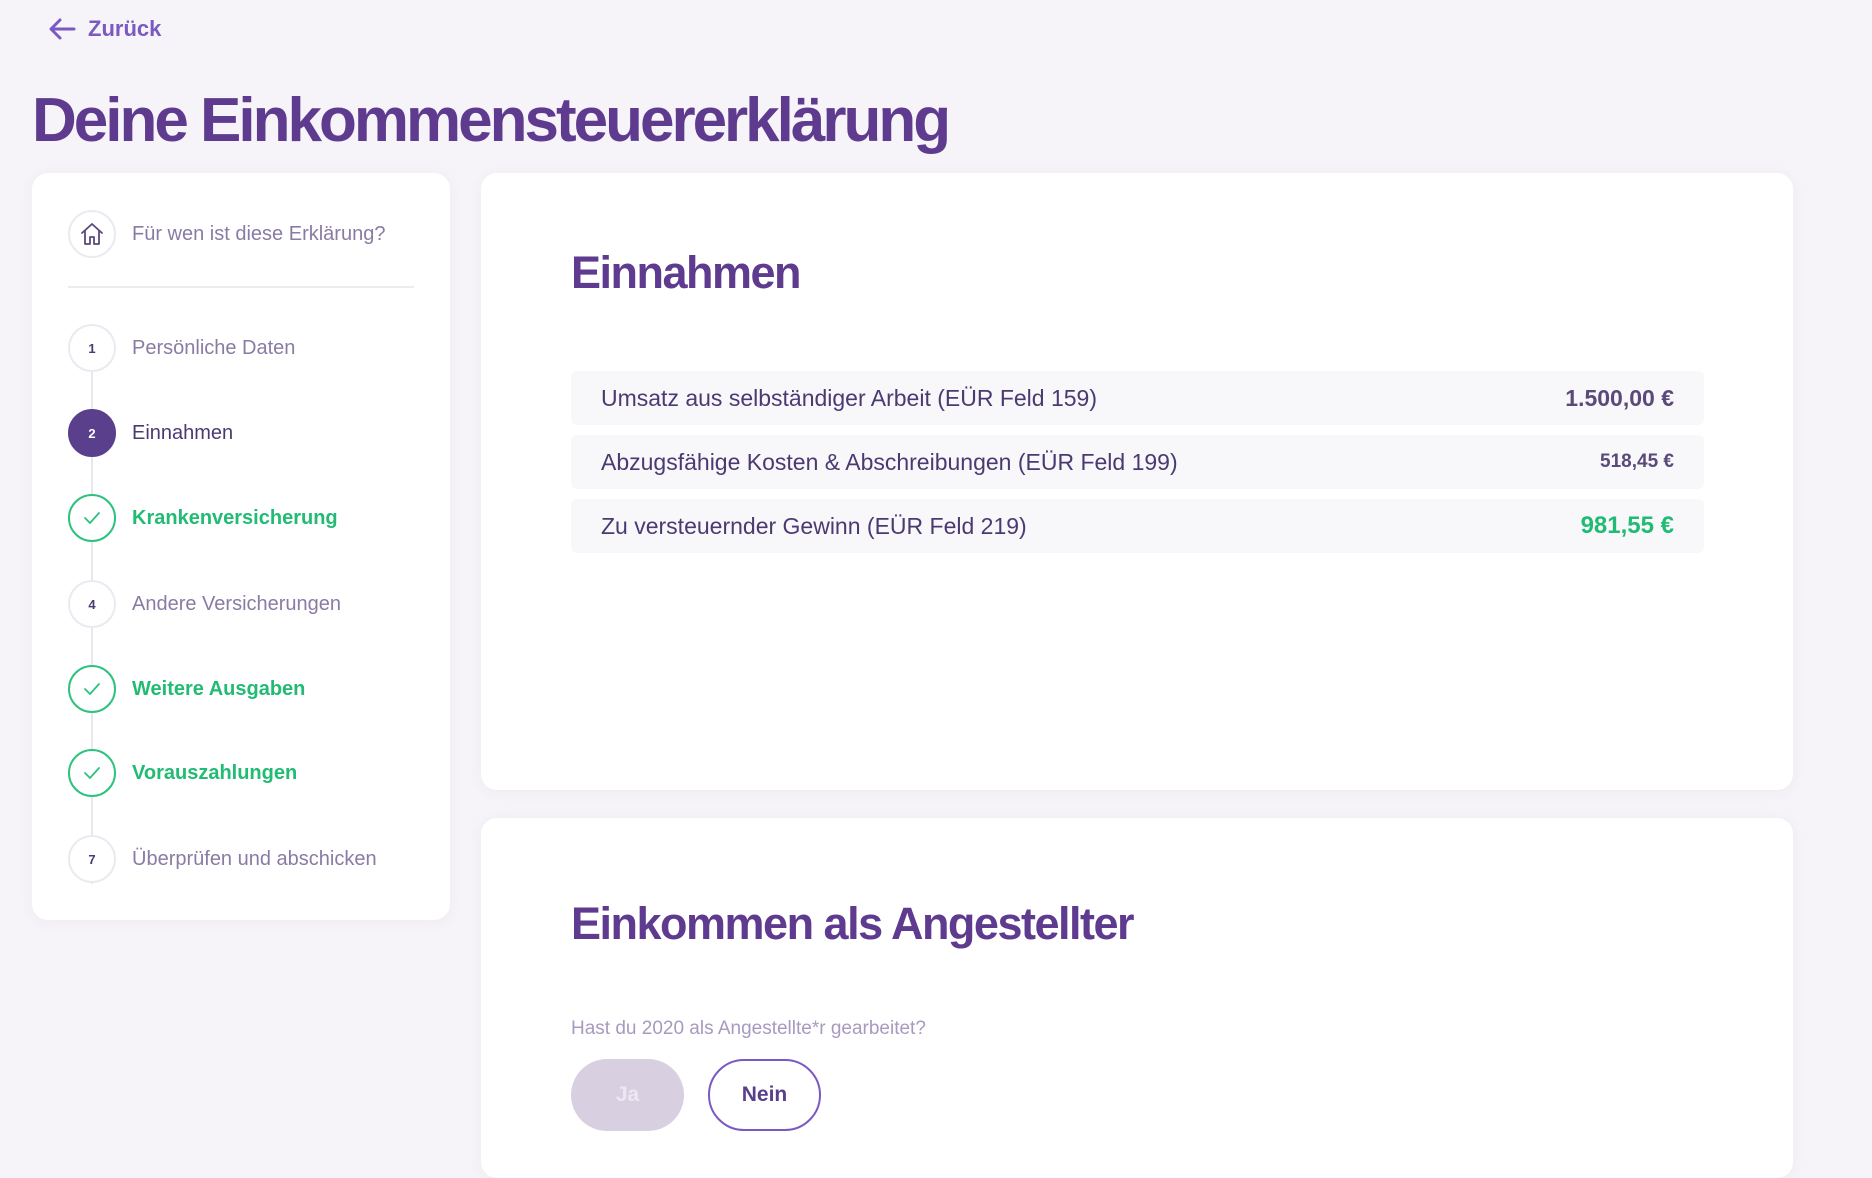 The height and width of the screenshot is (1178, 1872). I want to click on step-label: Krankenversicherung, so click(235, 517).